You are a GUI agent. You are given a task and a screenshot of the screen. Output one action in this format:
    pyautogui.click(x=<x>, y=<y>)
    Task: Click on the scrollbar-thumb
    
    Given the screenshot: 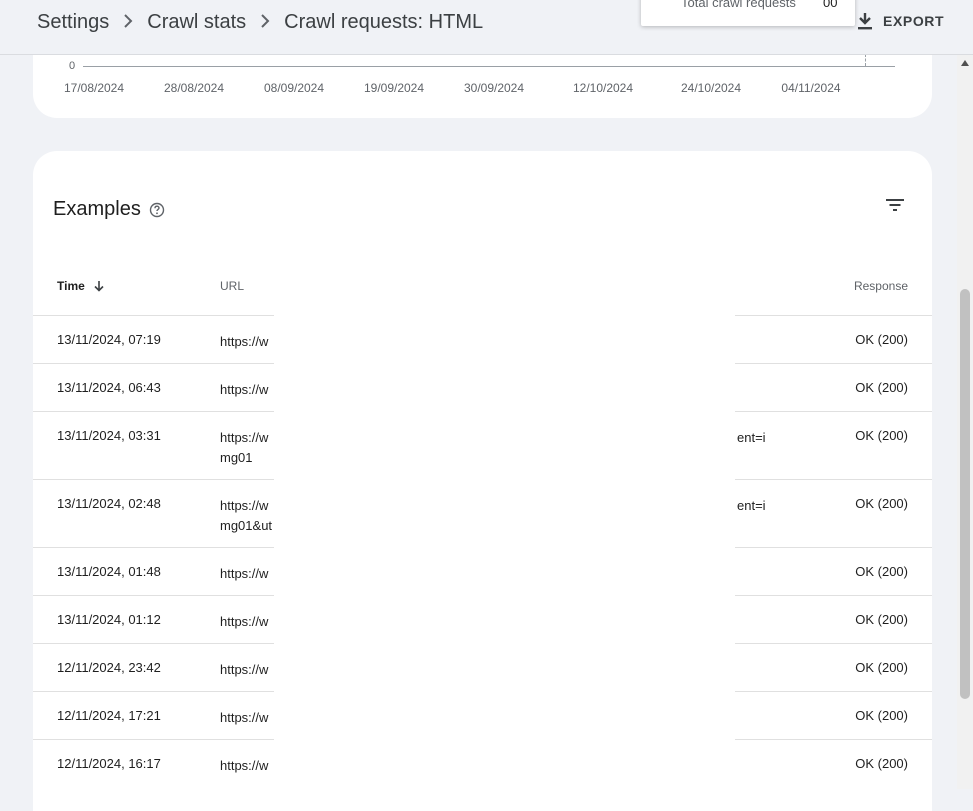 What is the action you would take?
    pyautogui.click(x=965, y=494)
    